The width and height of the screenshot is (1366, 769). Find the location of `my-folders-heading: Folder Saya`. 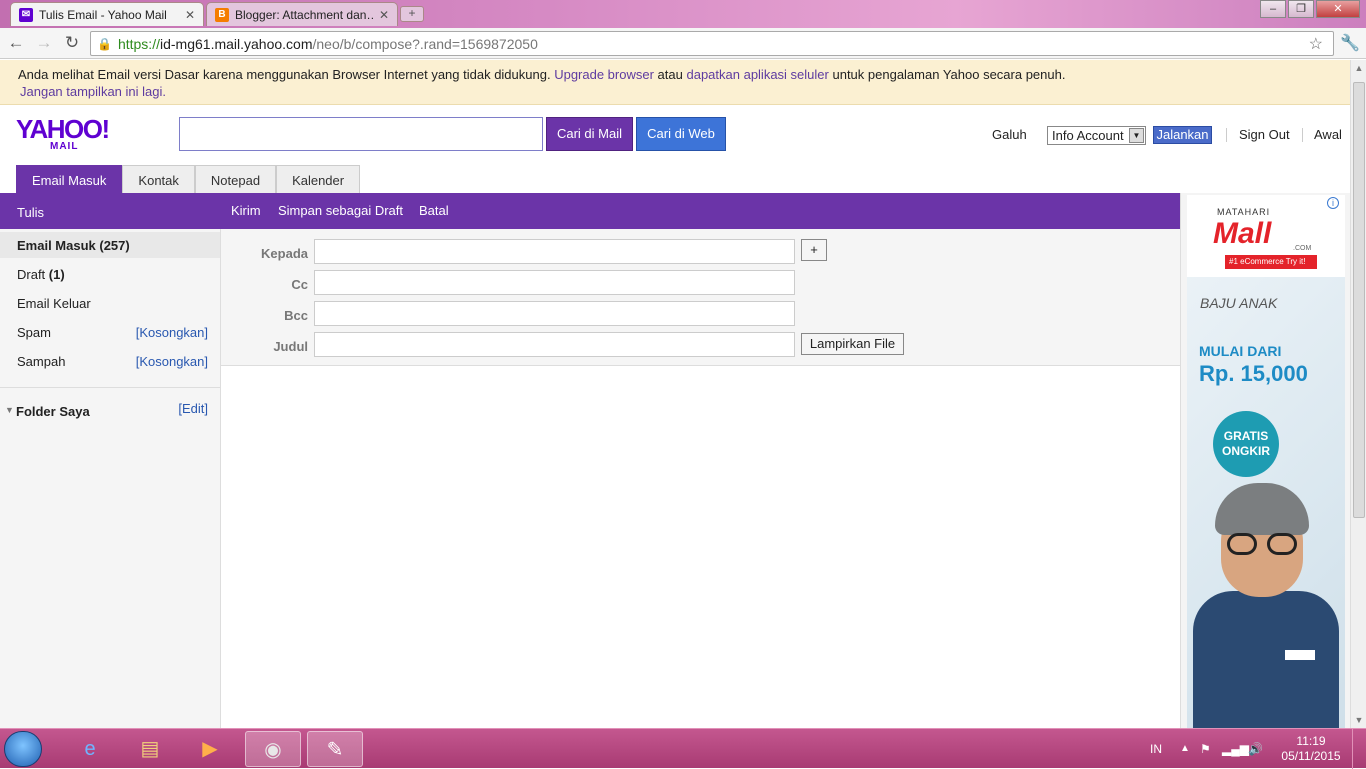

my-folders-heading: Folder Saya is located at coordinates (53, 411).